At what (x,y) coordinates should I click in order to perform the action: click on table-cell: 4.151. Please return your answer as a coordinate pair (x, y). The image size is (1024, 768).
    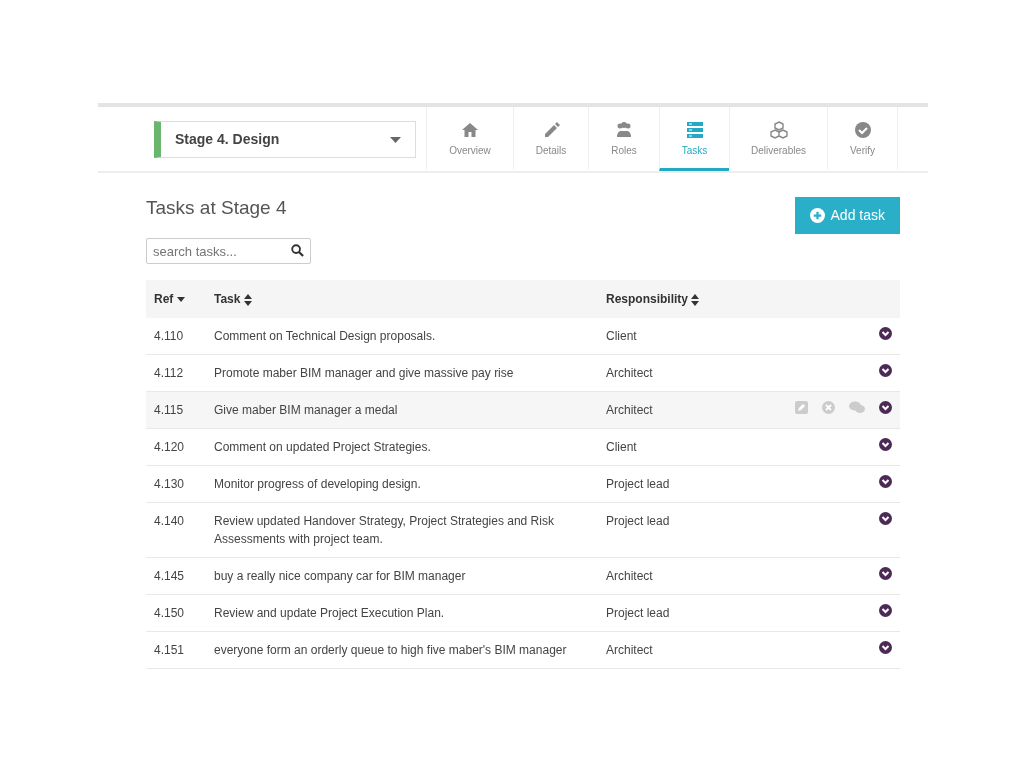
    Looking at the image, I should click on (176, 650).